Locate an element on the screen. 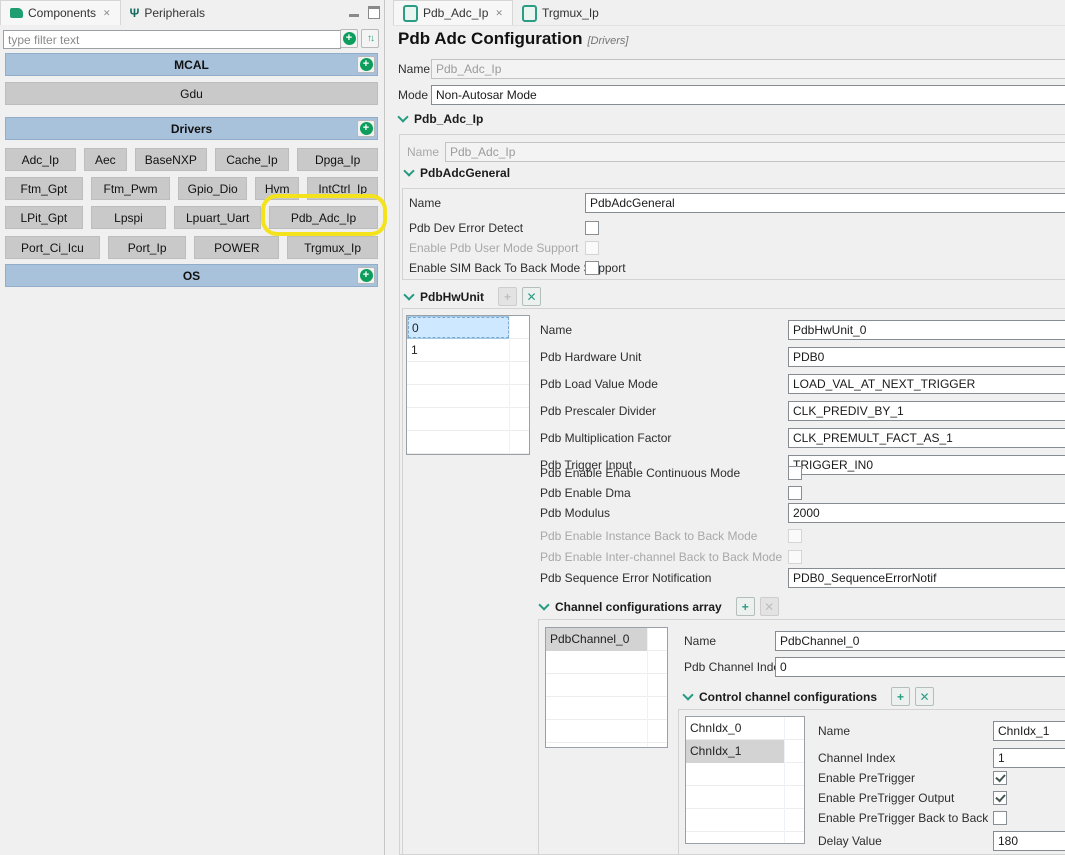 The height and width of the screenshot is (855, 1065). section-channel-configurations: Channel configurations array + ✕ is located at coordinates (658, 606).